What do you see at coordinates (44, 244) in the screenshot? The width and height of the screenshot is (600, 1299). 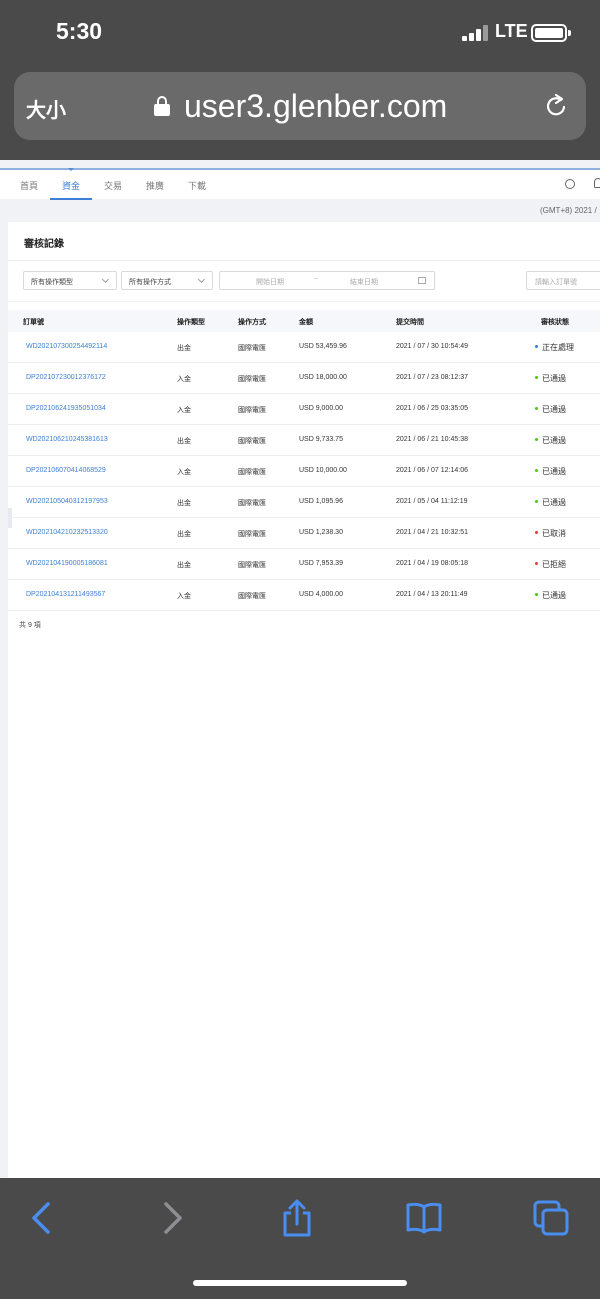 I see `page-title: 審核記錄` at bounding box center [44, 244].